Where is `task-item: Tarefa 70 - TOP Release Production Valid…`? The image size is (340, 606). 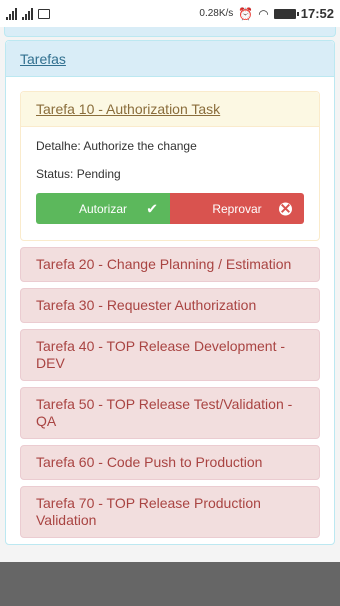 task-item: Tarefa 70 - TOP Release Production Valid… is located at coordinates (170, 512).